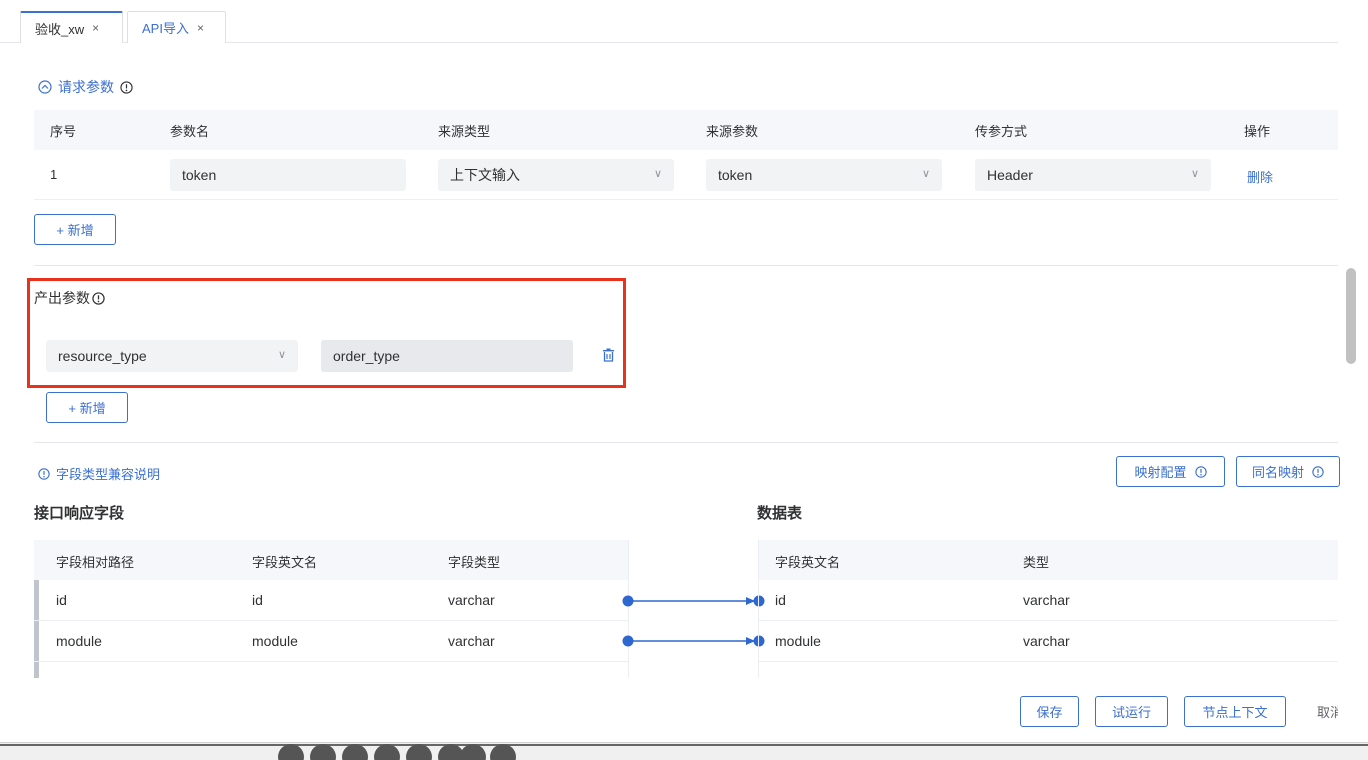 This screenshot has width=1368, height=760. What do you see at coordinates (474, 562) in the screenshot?
I see `header-type: 字段类型` at bounding box center [474, 562].